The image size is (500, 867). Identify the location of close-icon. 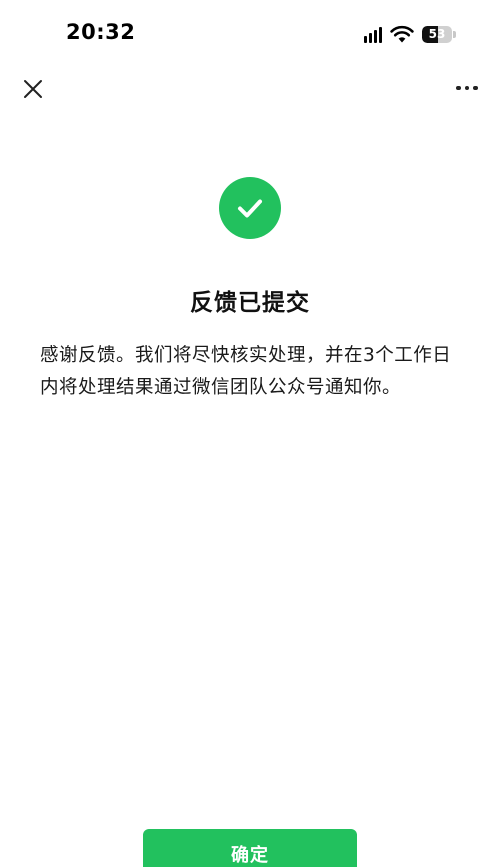
(33, 89).